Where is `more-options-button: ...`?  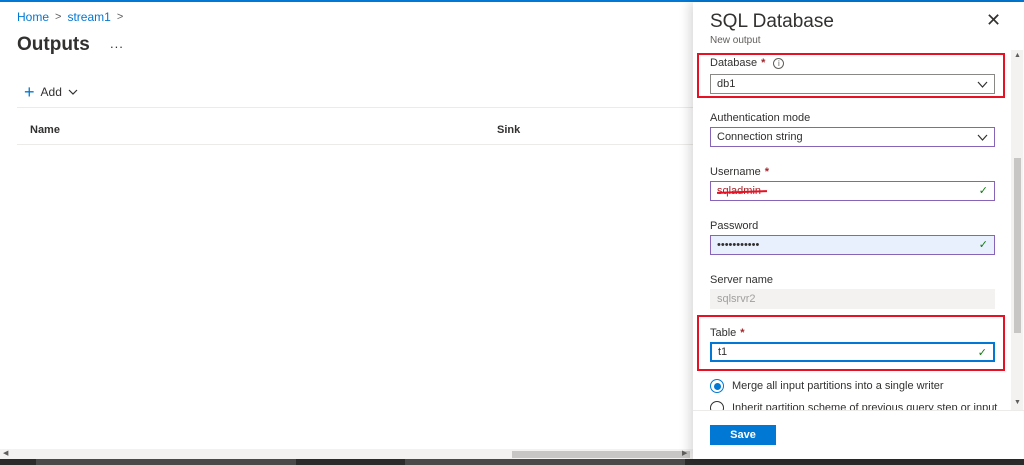 more-options-button: ... is located at coordinates (117, 43).